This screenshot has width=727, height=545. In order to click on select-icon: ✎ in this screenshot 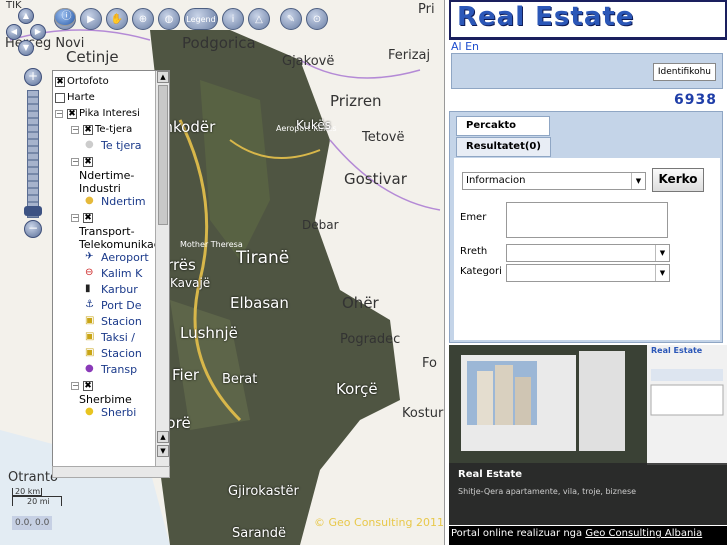, I will do `click(291, 19)`.